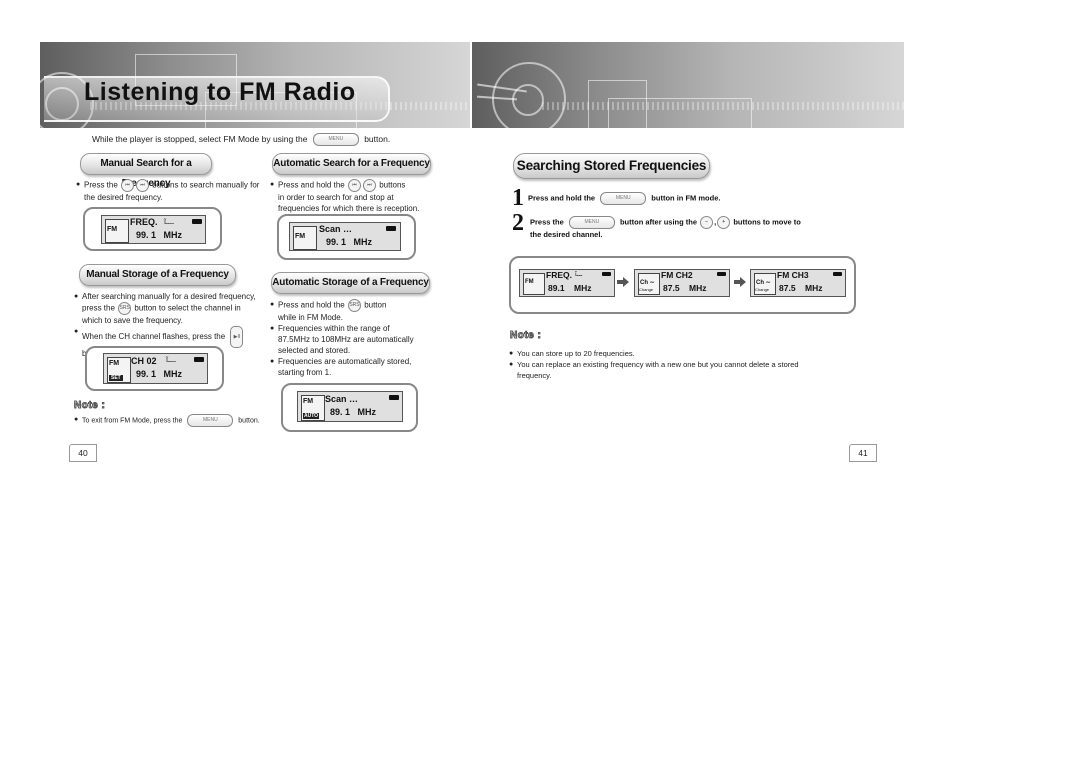 The width and height of the screenshot is (1080, 763). I want to click on text: button after using the, so click(658, 222).